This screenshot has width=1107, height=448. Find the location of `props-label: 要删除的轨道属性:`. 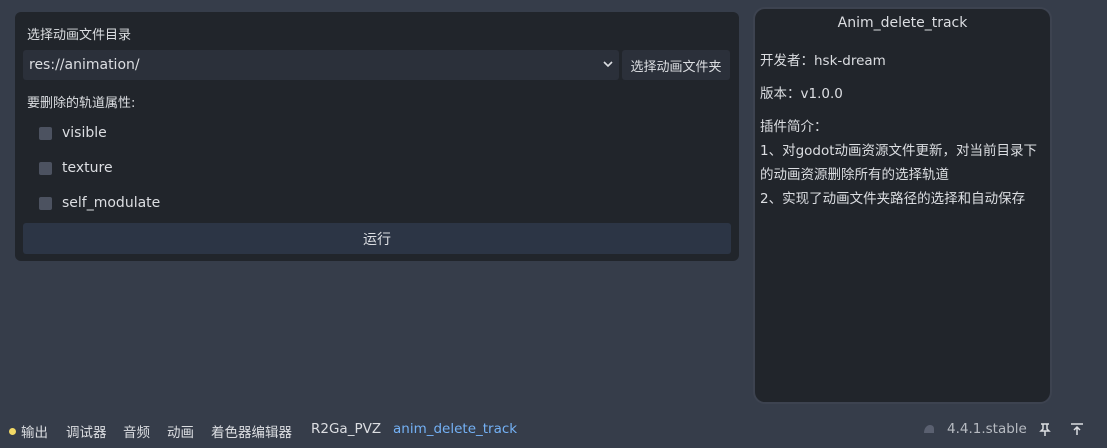

props-label: 要删除的轨道属性: is located at coordinates (81, 103).